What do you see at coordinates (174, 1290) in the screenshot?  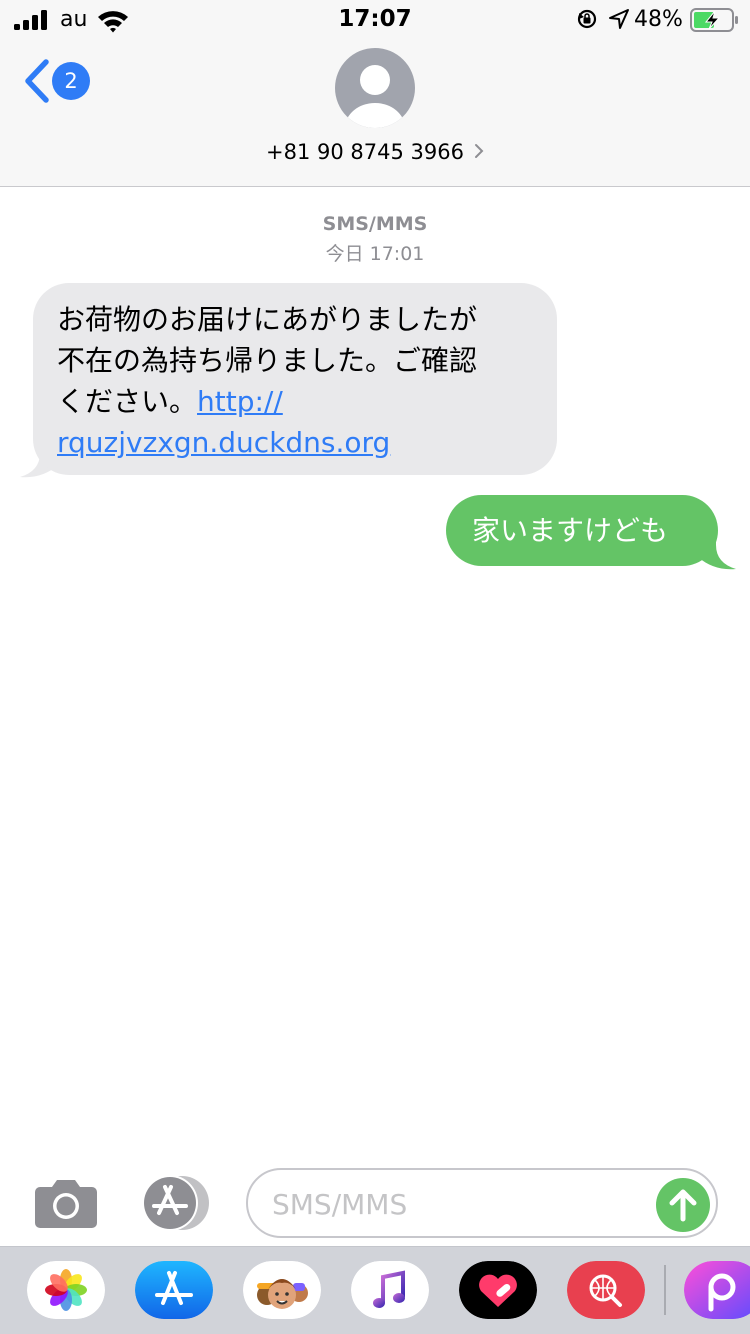 I see `app-store-app-icon` at bounding box center [174, 1290].